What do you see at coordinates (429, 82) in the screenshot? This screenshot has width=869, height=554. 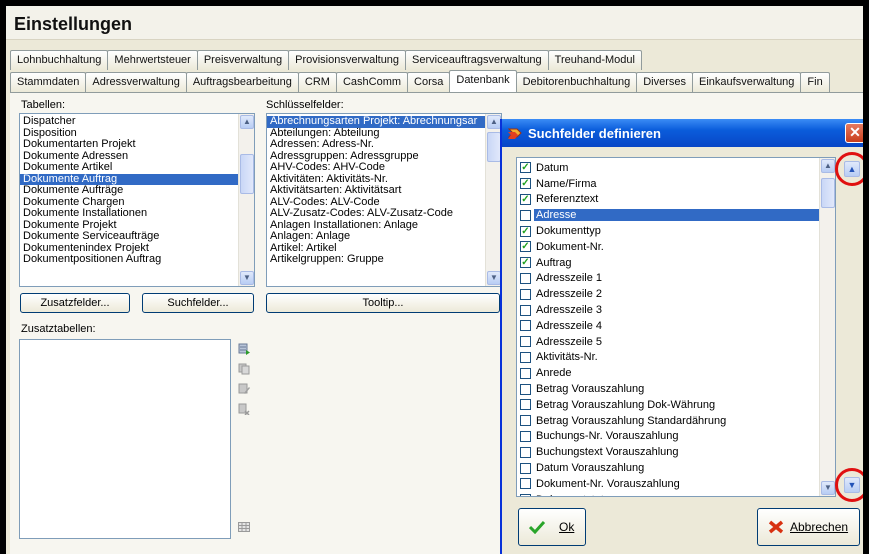 I see `tab-corsa: Corsa` at bounding box center [429, 82].